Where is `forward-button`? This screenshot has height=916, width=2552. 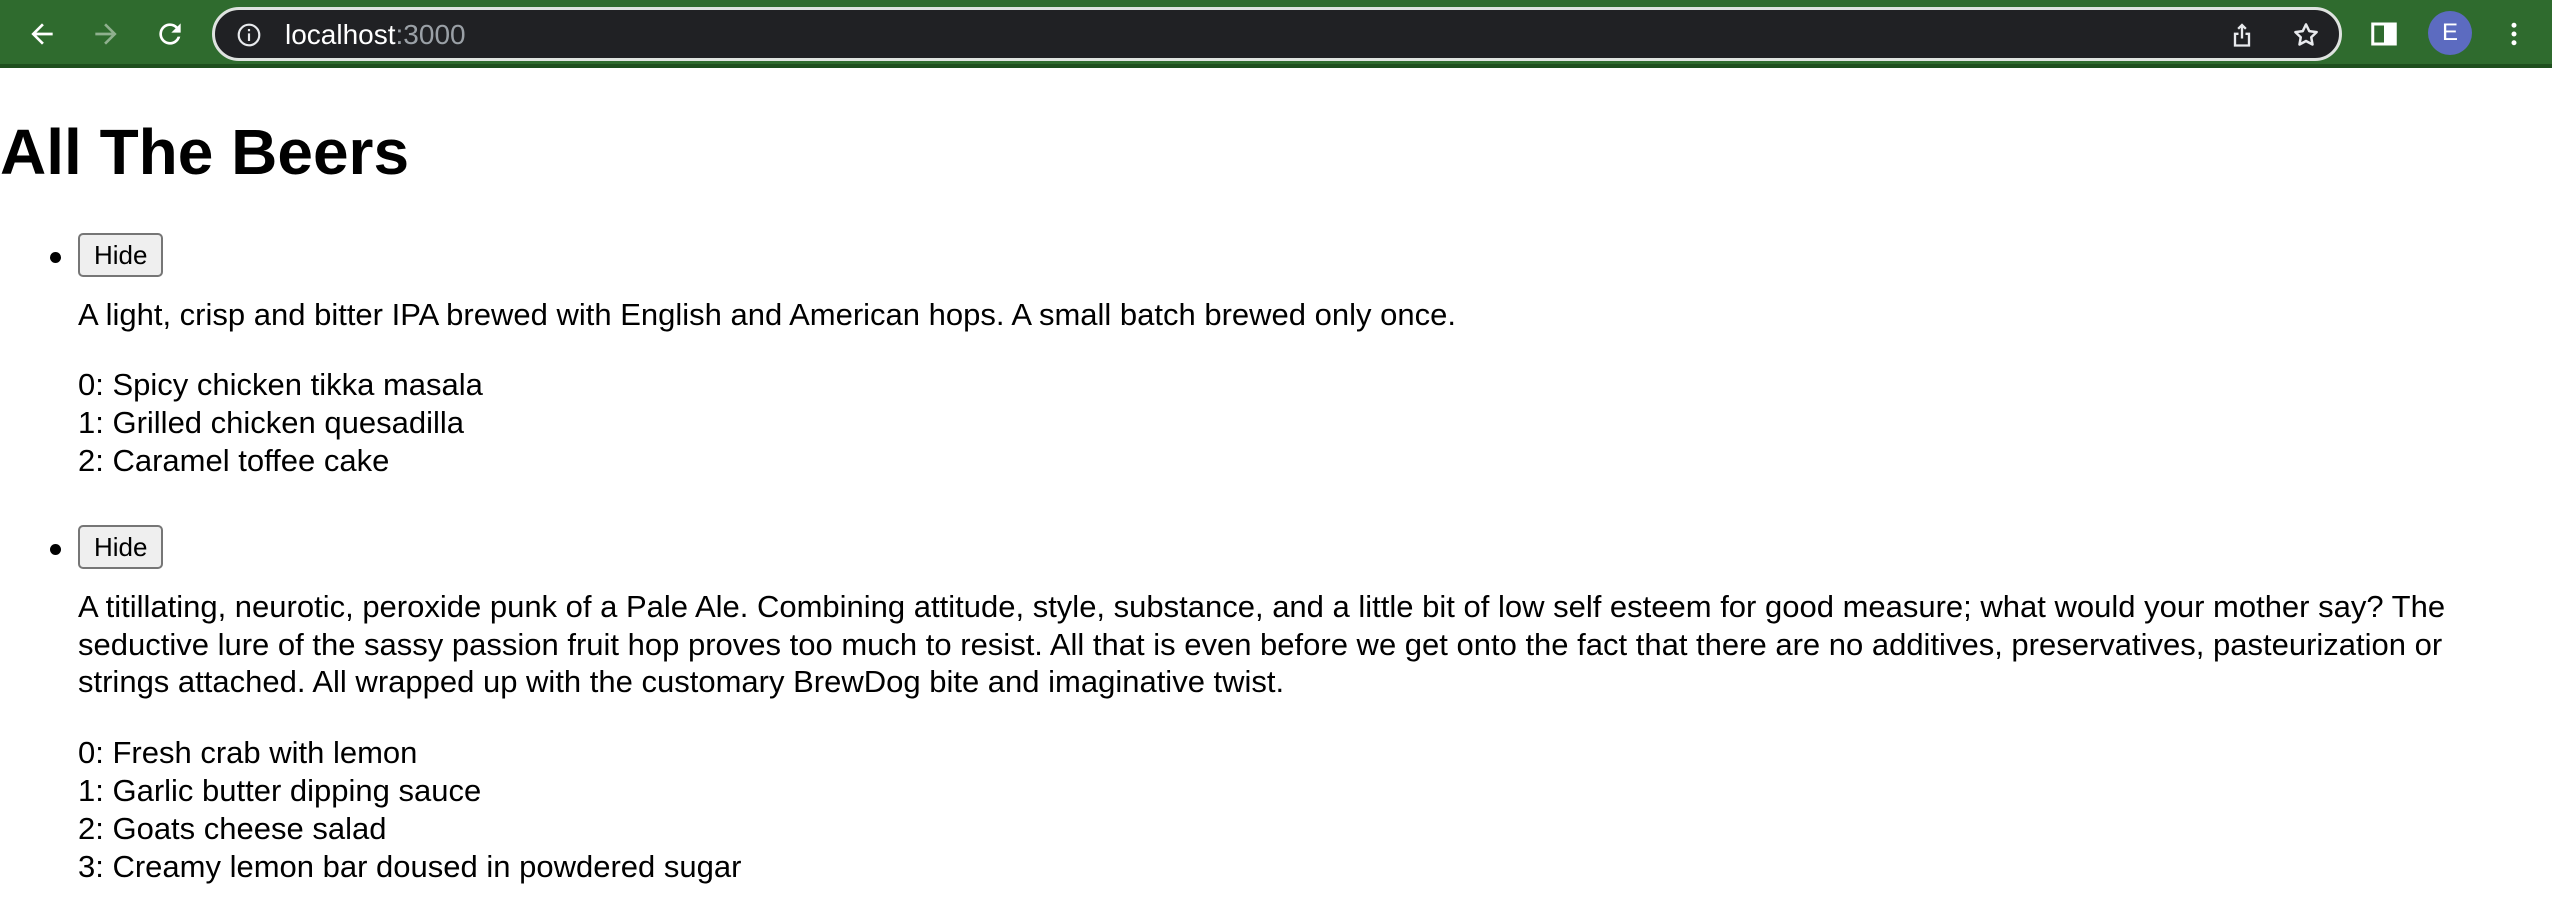
forward-button is located at coordinates (106, 34).